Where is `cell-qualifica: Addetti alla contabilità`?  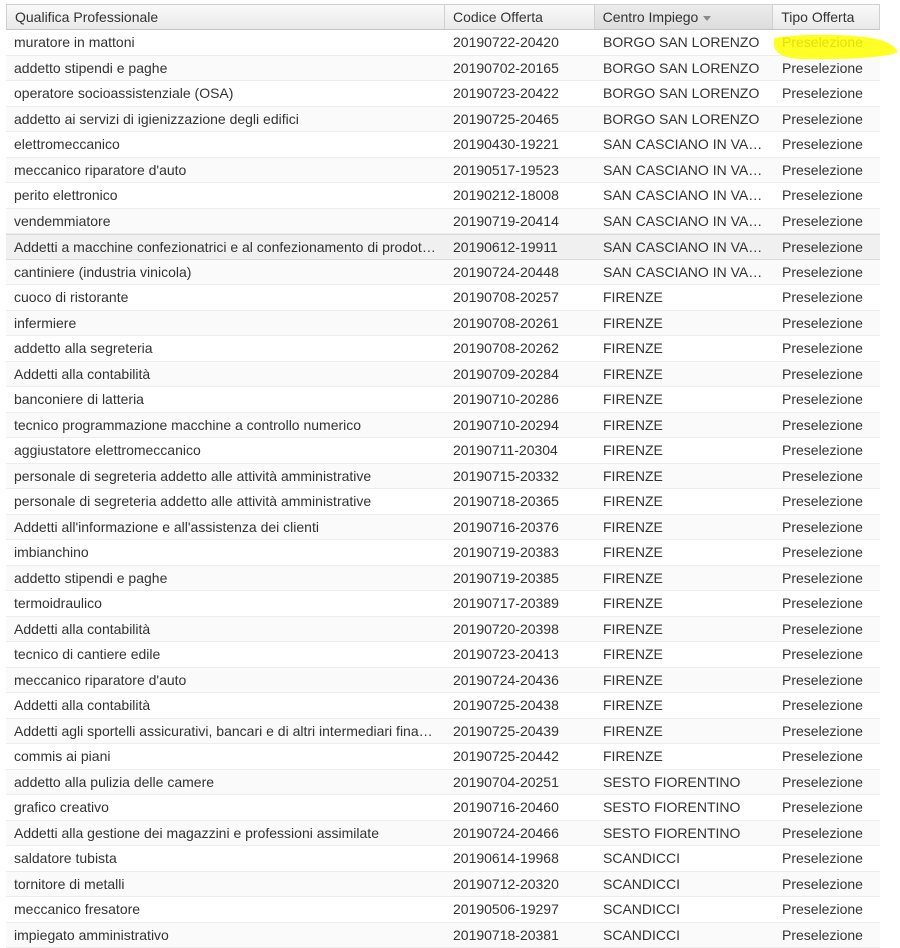
cell-qualifica: Addetti alla contabilità is located at coordinates (225, 629).